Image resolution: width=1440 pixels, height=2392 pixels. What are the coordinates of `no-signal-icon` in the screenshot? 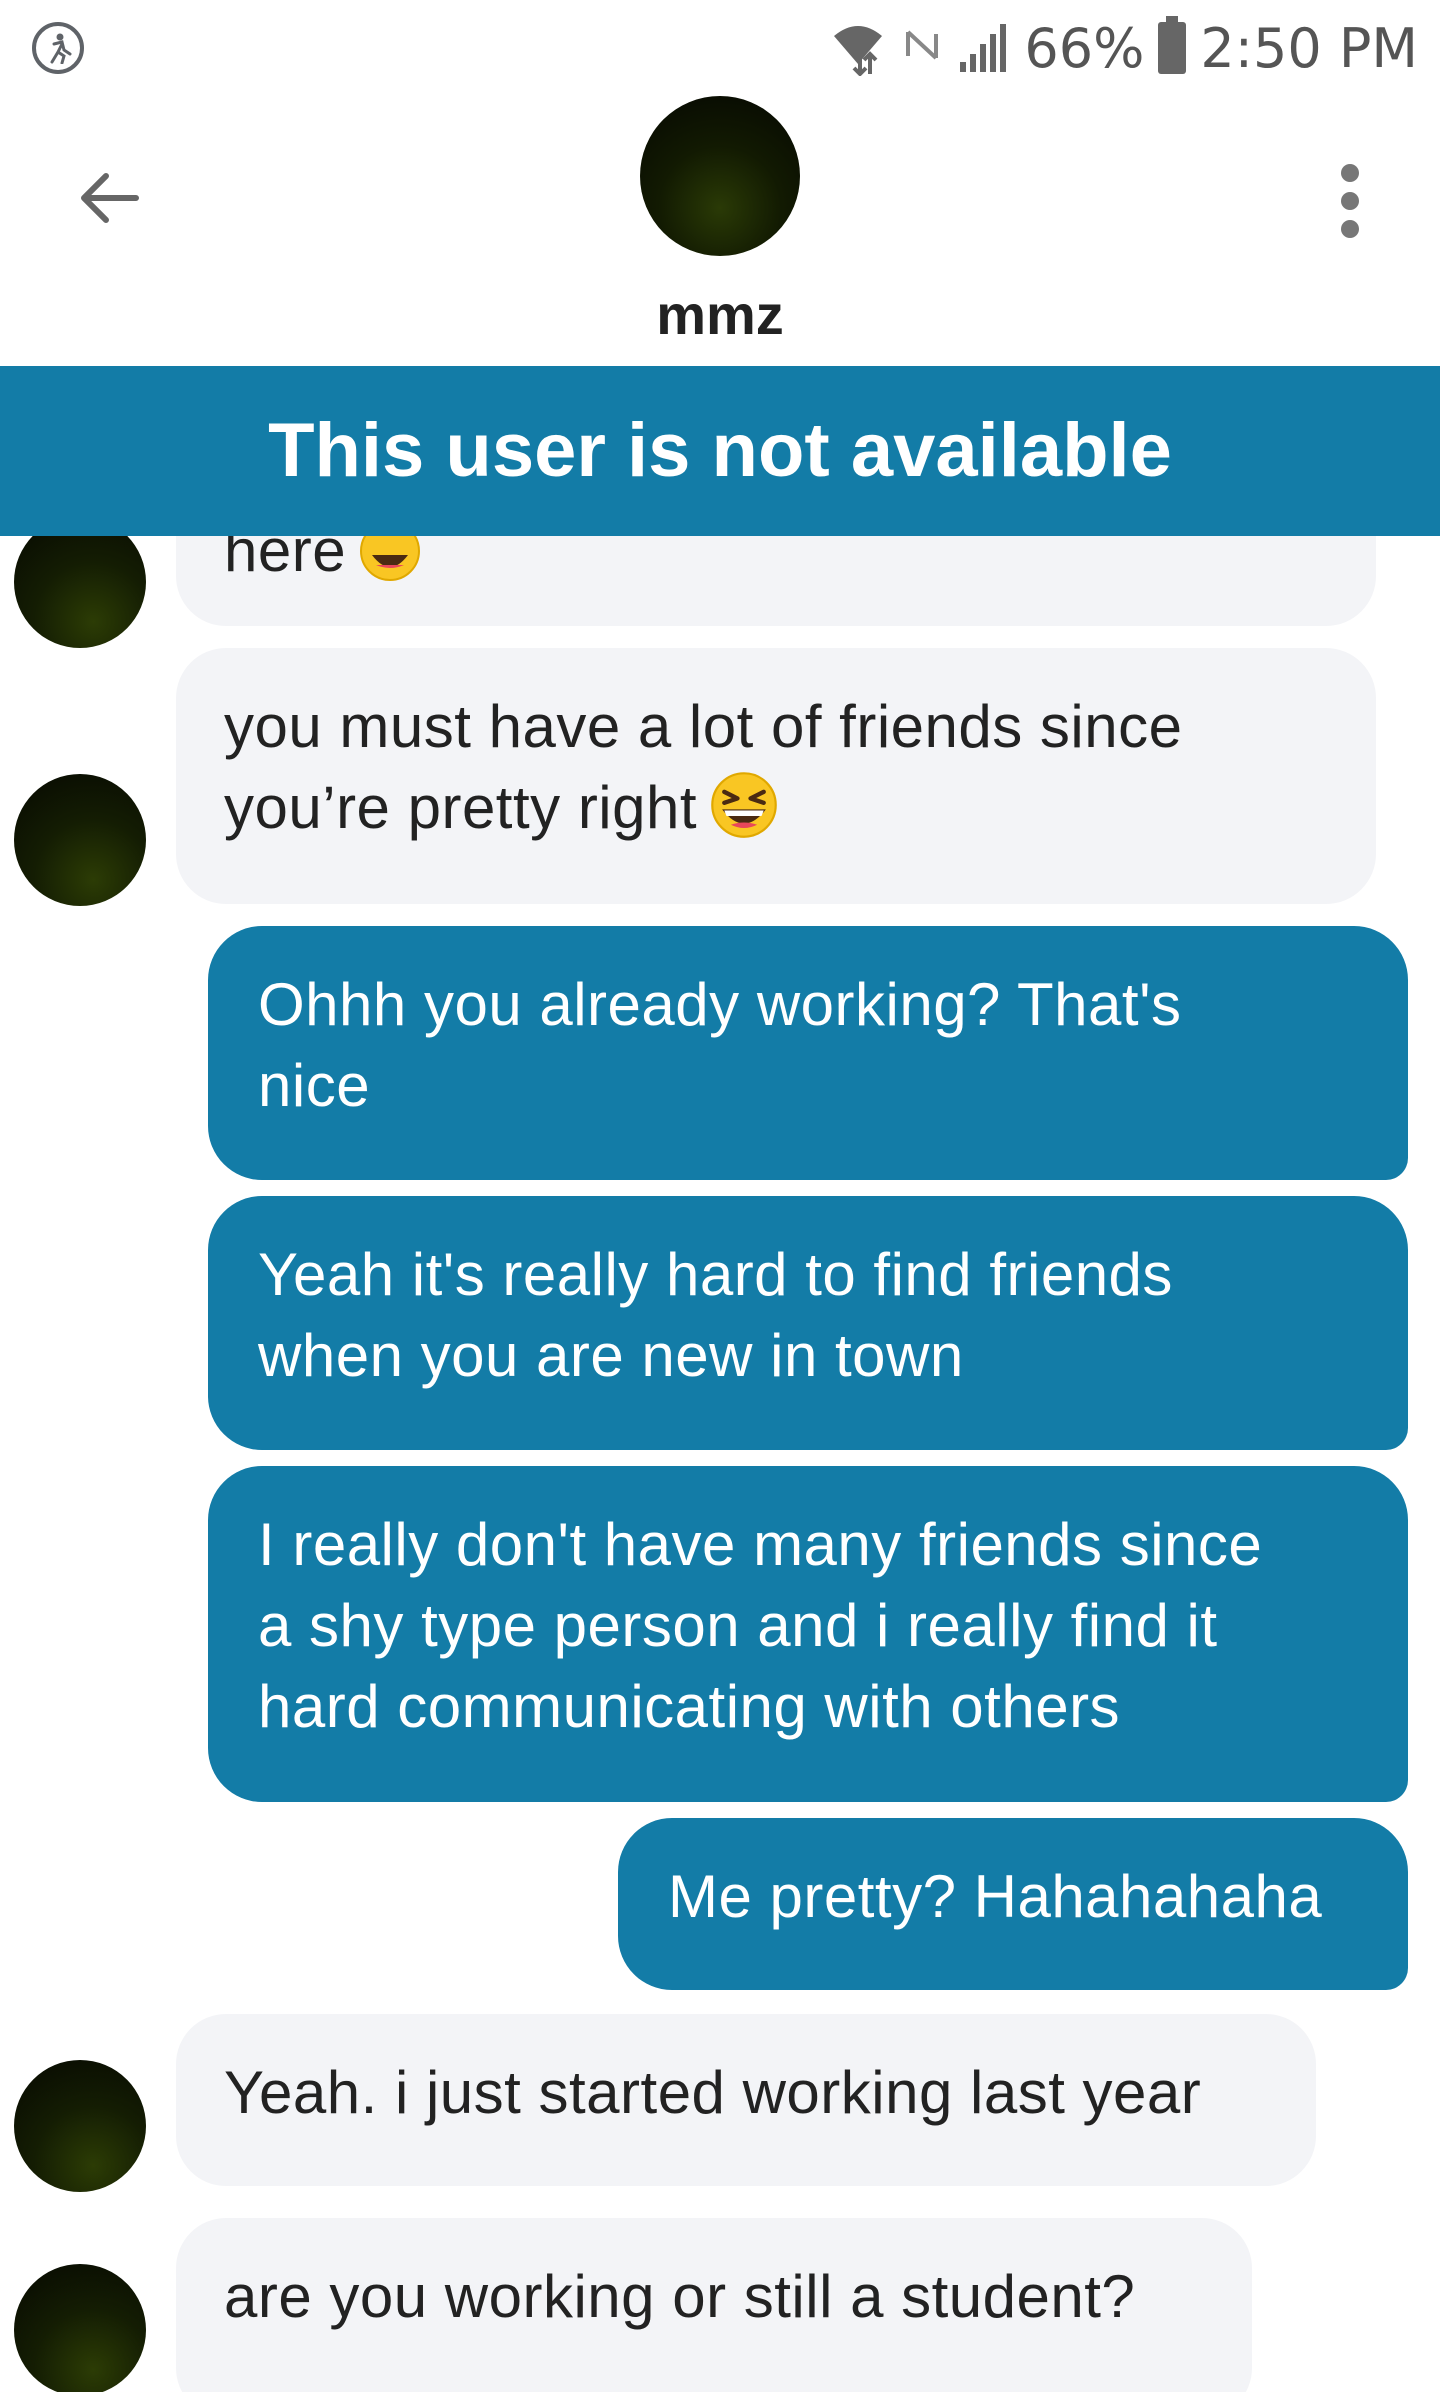 It's located at (922, 45).